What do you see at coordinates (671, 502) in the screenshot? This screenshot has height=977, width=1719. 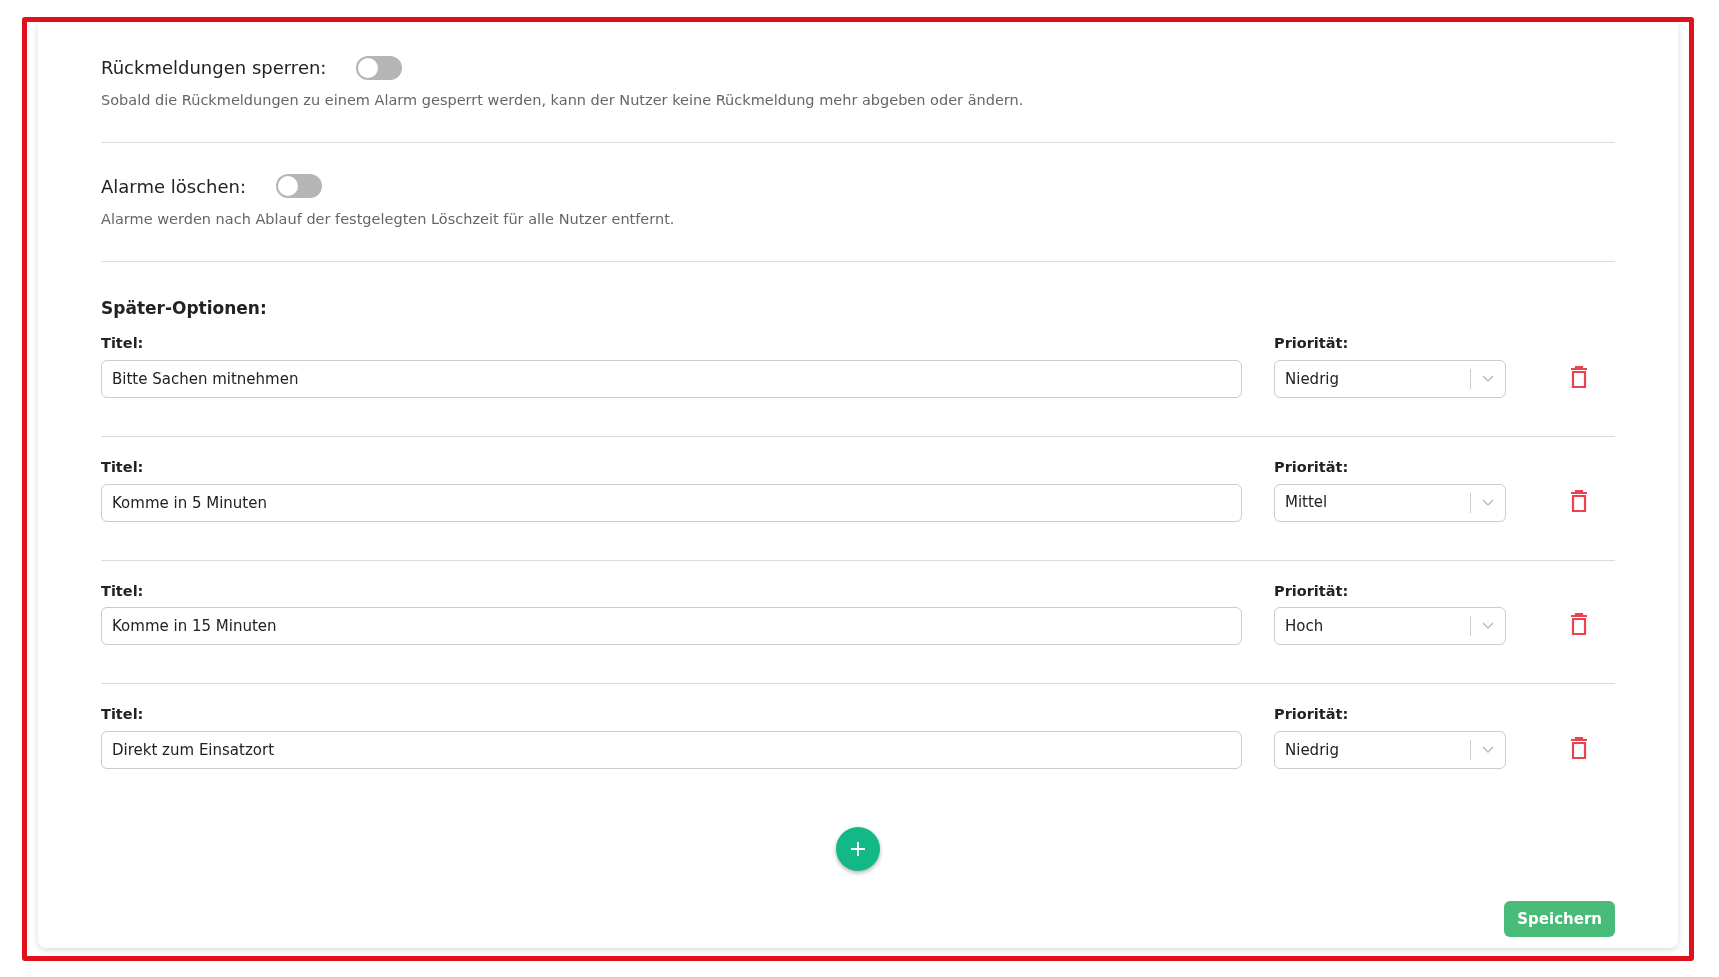 I see `title-field: Komme in 5 Minuten` at bounding box center [671, 502].